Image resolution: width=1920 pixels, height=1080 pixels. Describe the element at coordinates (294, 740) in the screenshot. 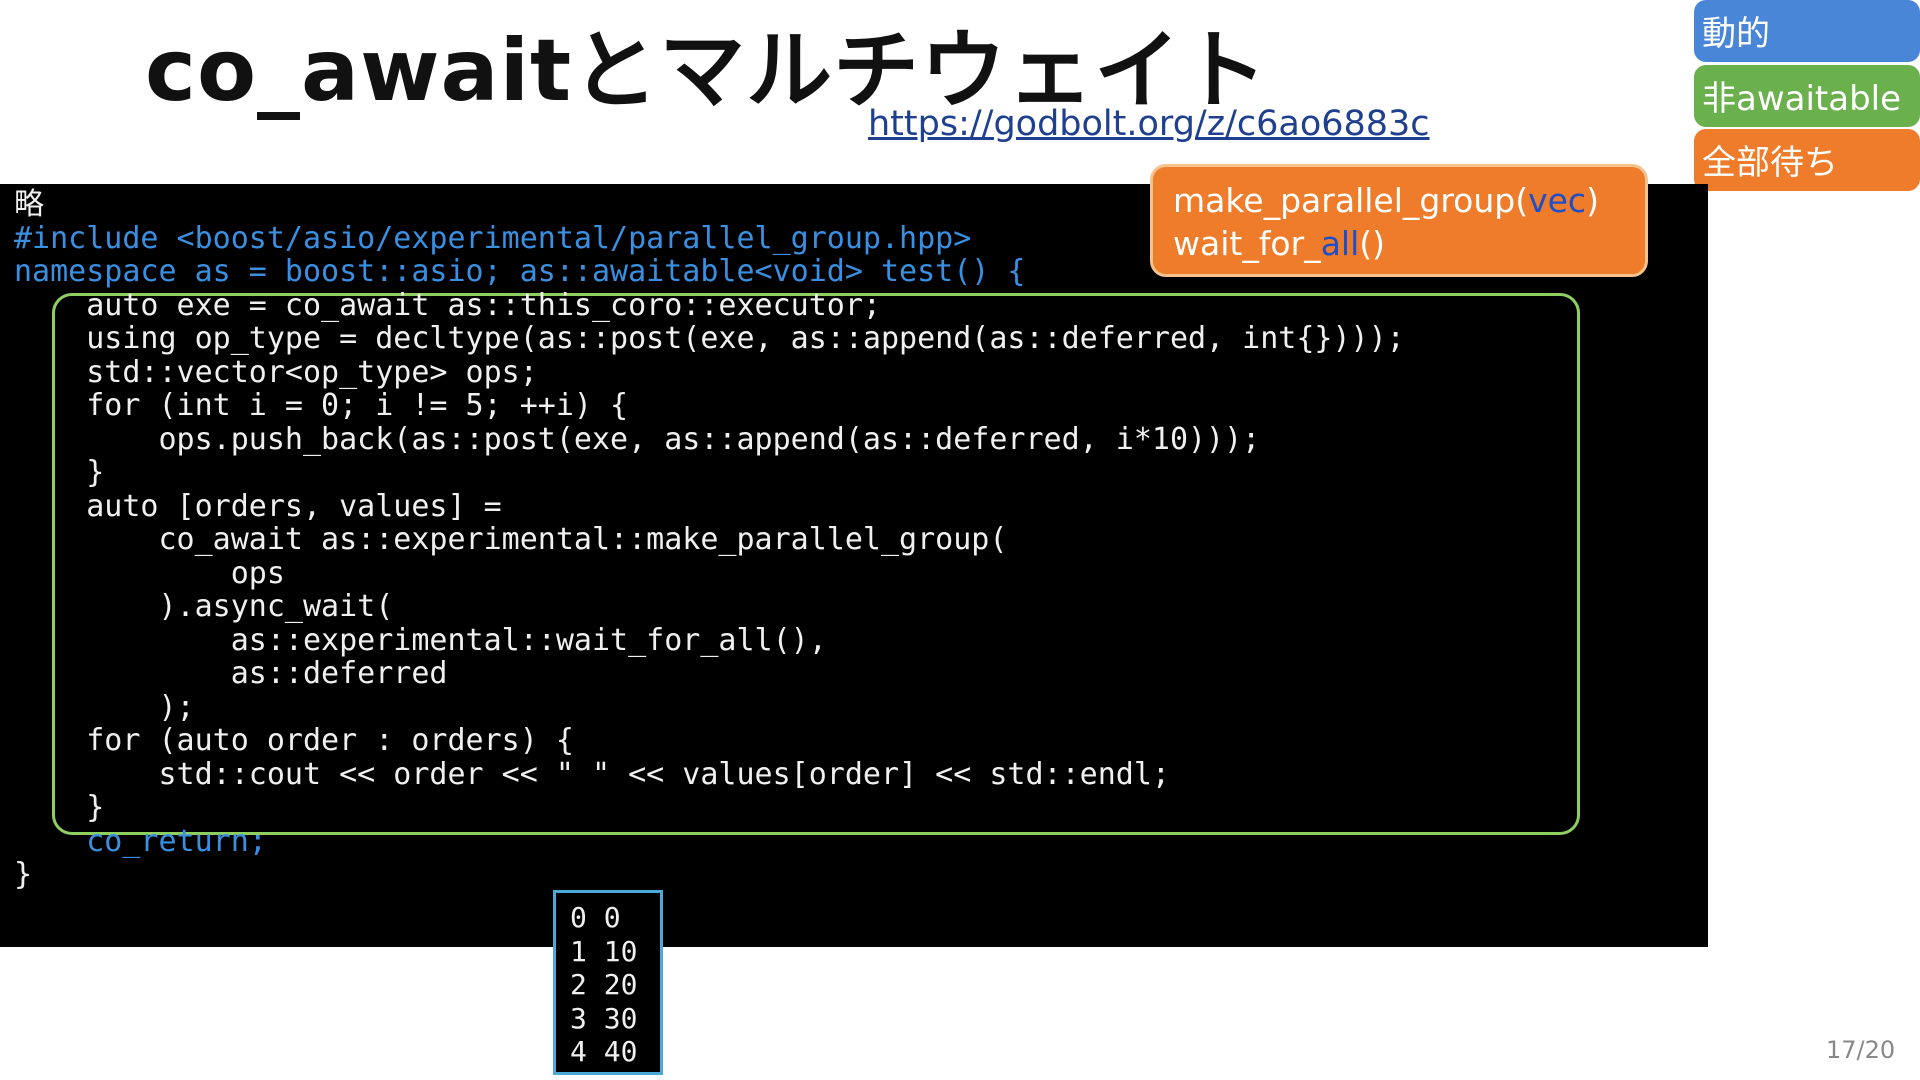

I see `code-line: for (auto order : orders) {` at that location.